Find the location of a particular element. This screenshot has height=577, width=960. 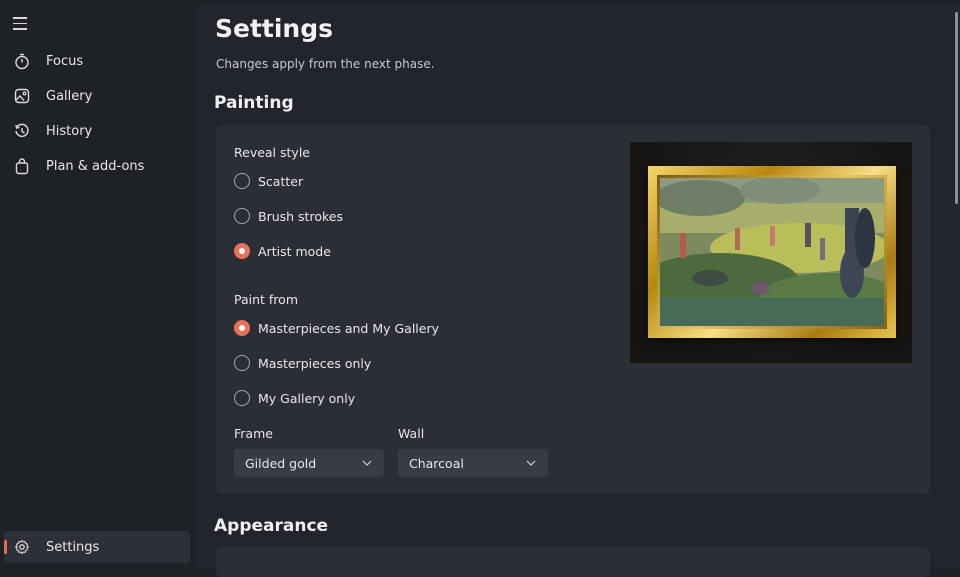

radio-masterpieces-and-gallery: Masterpieces and My Gallery is located at coordinates (336, 328).